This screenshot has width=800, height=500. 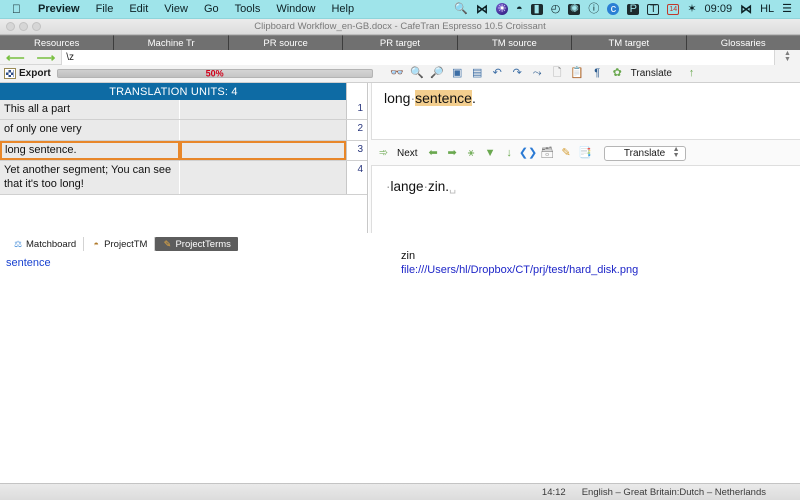 I want to click on parallels-icon: P, so click(x=633, y=9).